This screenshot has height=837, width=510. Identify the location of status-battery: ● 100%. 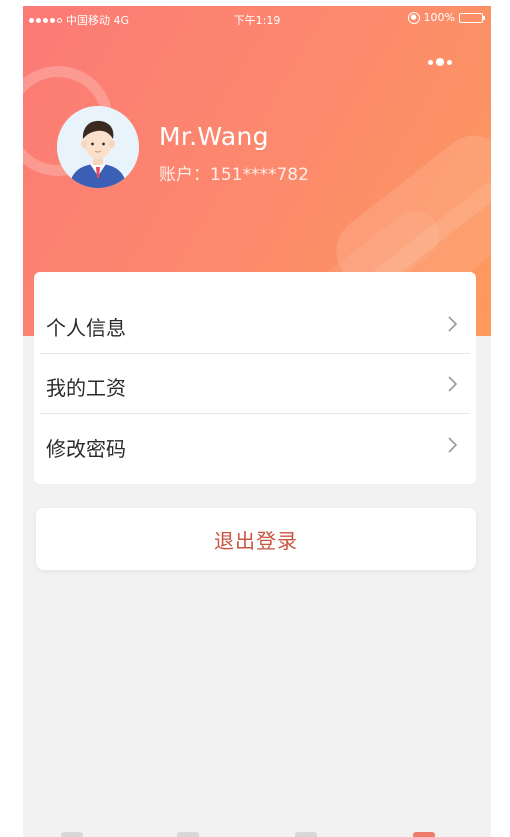
(446, 17).